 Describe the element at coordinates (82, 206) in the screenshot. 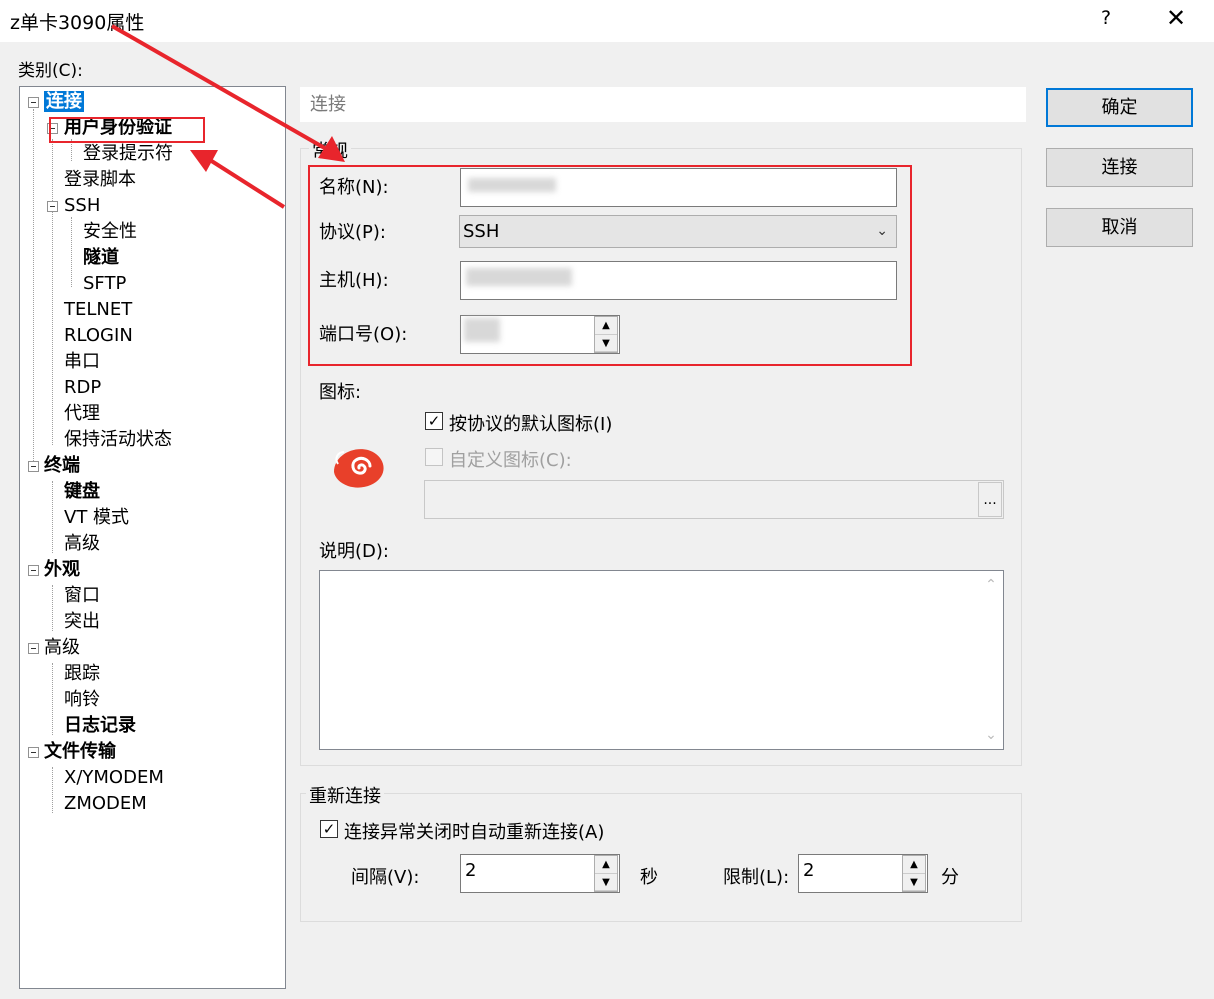

I see `tree-item-ssh: SSH` at that location.